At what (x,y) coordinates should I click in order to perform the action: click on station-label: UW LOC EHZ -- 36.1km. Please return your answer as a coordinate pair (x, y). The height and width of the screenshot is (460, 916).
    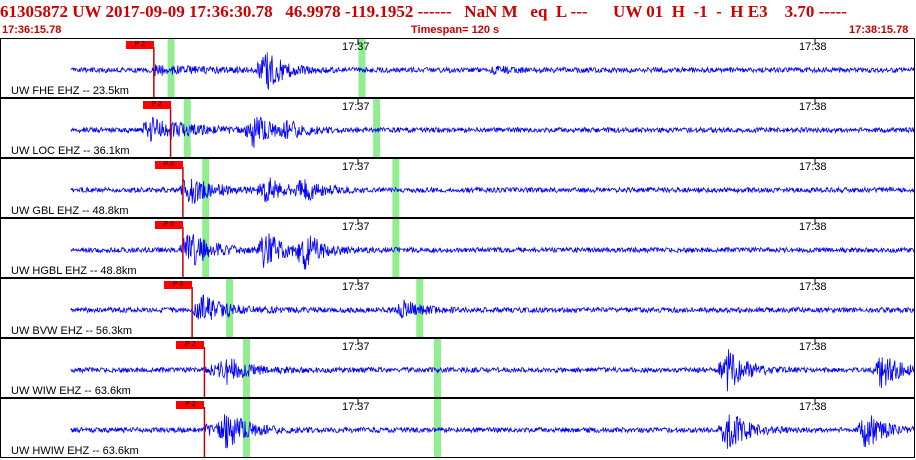
    Looking at the image, I should click on (70, 151).